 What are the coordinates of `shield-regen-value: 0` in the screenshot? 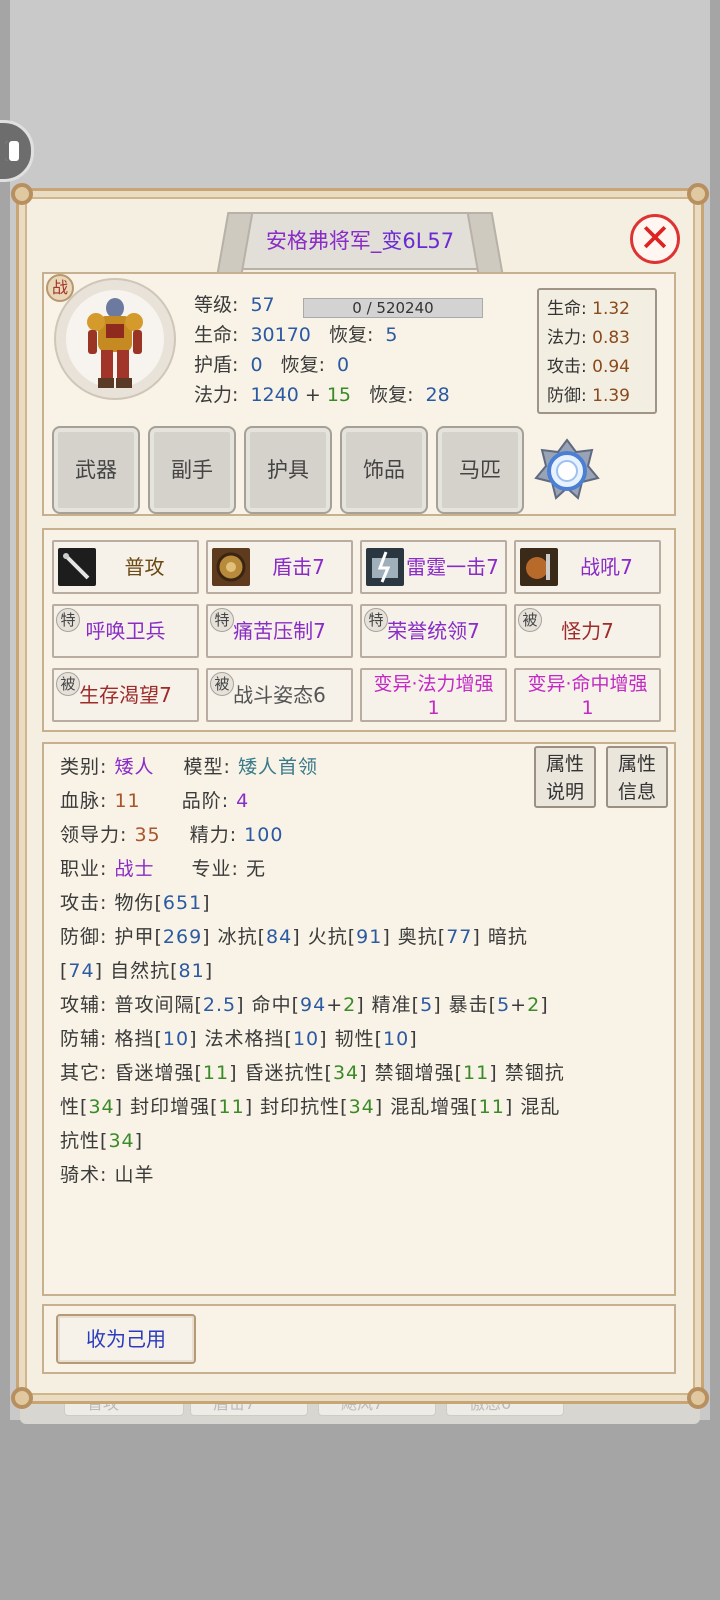 It's located at (343, 365).